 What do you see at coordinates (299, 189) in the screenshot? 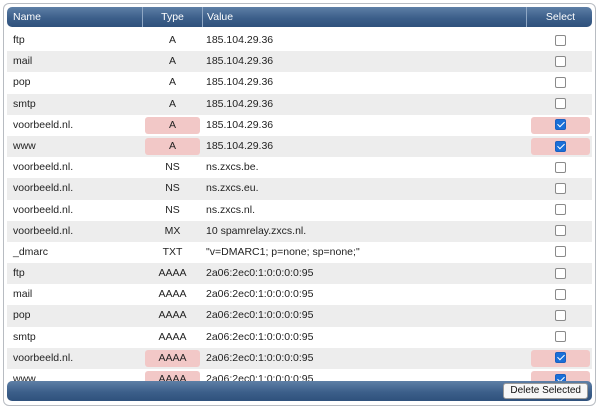
I see `table-row: voorbeeld.nl. NS ns.zxcs.eu.` at bounding box center [299, 189].